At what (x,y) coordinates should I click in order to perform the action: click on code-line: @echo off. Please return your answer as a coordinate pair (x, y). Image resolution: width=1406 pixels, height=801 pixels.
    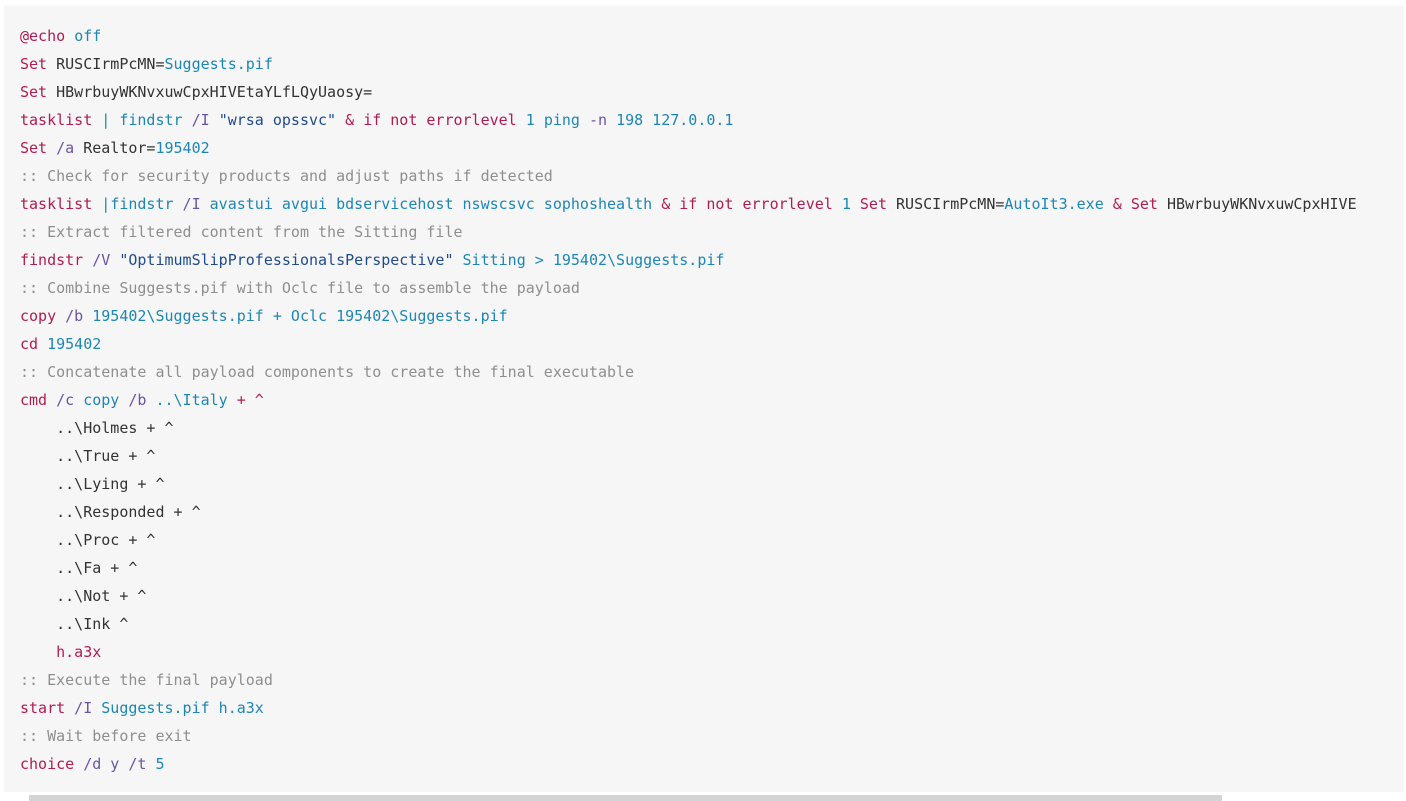
    Looking at the image, I should click on (712, 36).